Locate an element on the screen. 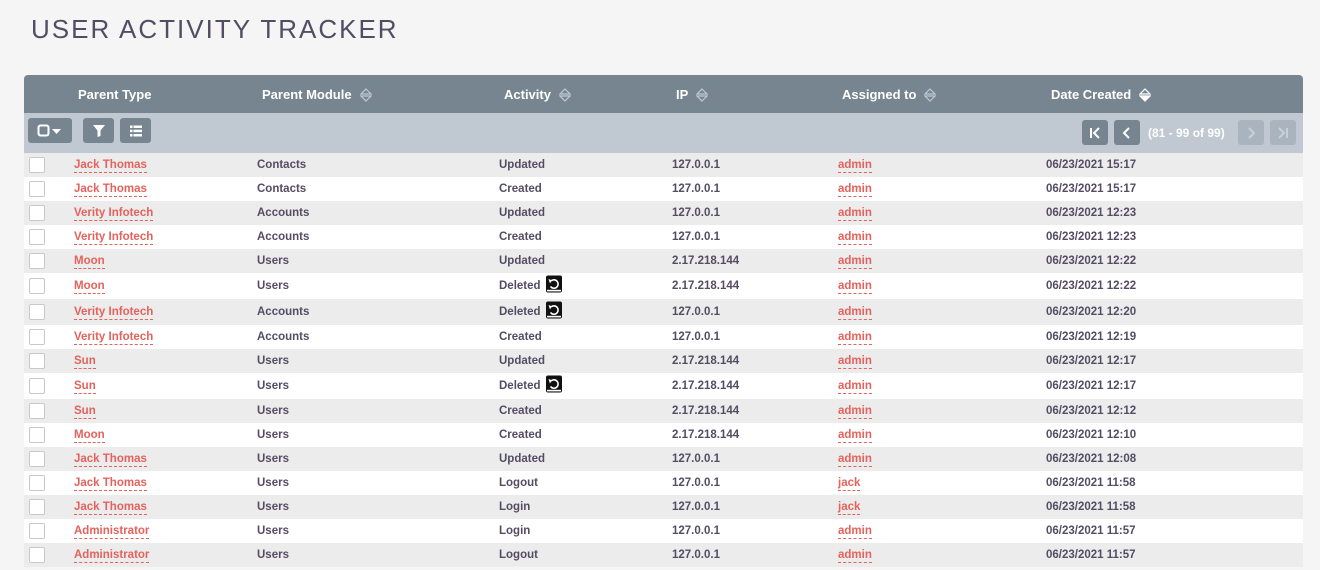 This screenshot has width=1320, height=570. date-created-cell: 06/23/2021 12:17 is located at coordinates (1091, 386).